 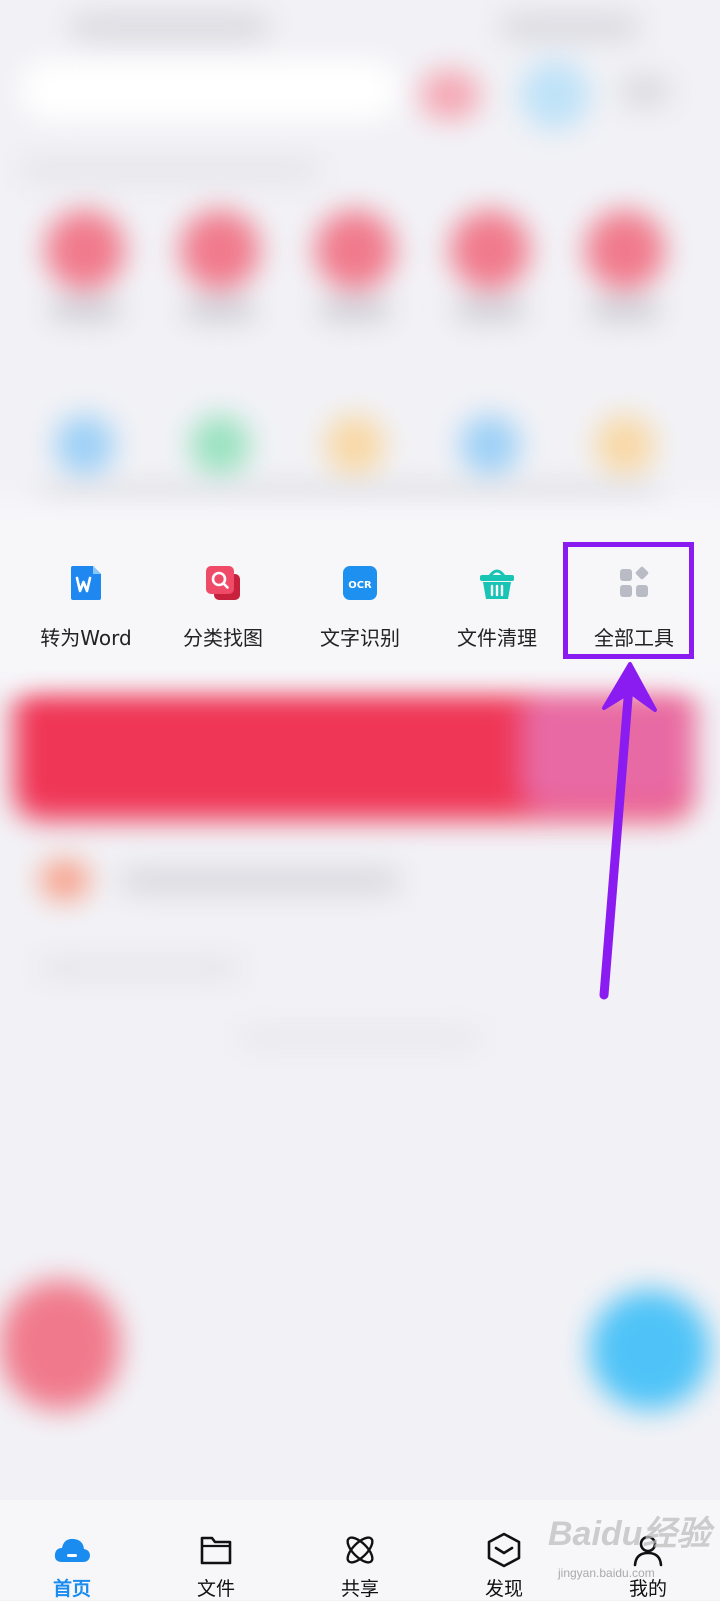 I want to click on image-search-icon, so click(x=223, y=583).